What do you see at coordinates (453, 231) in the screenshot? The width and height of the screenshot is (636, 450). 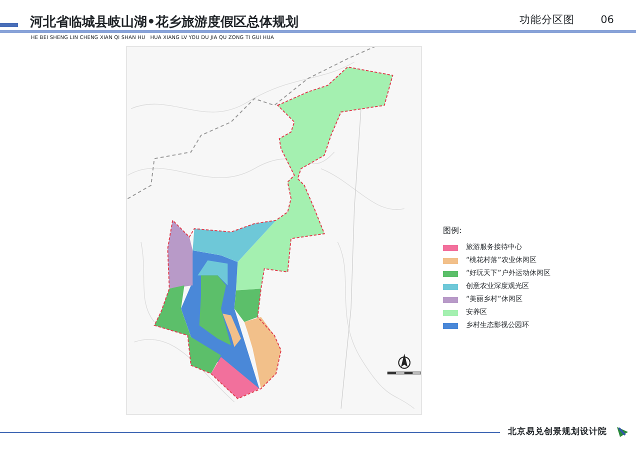 I see `legend-title: 图例:` at bounding box center [453, 231].